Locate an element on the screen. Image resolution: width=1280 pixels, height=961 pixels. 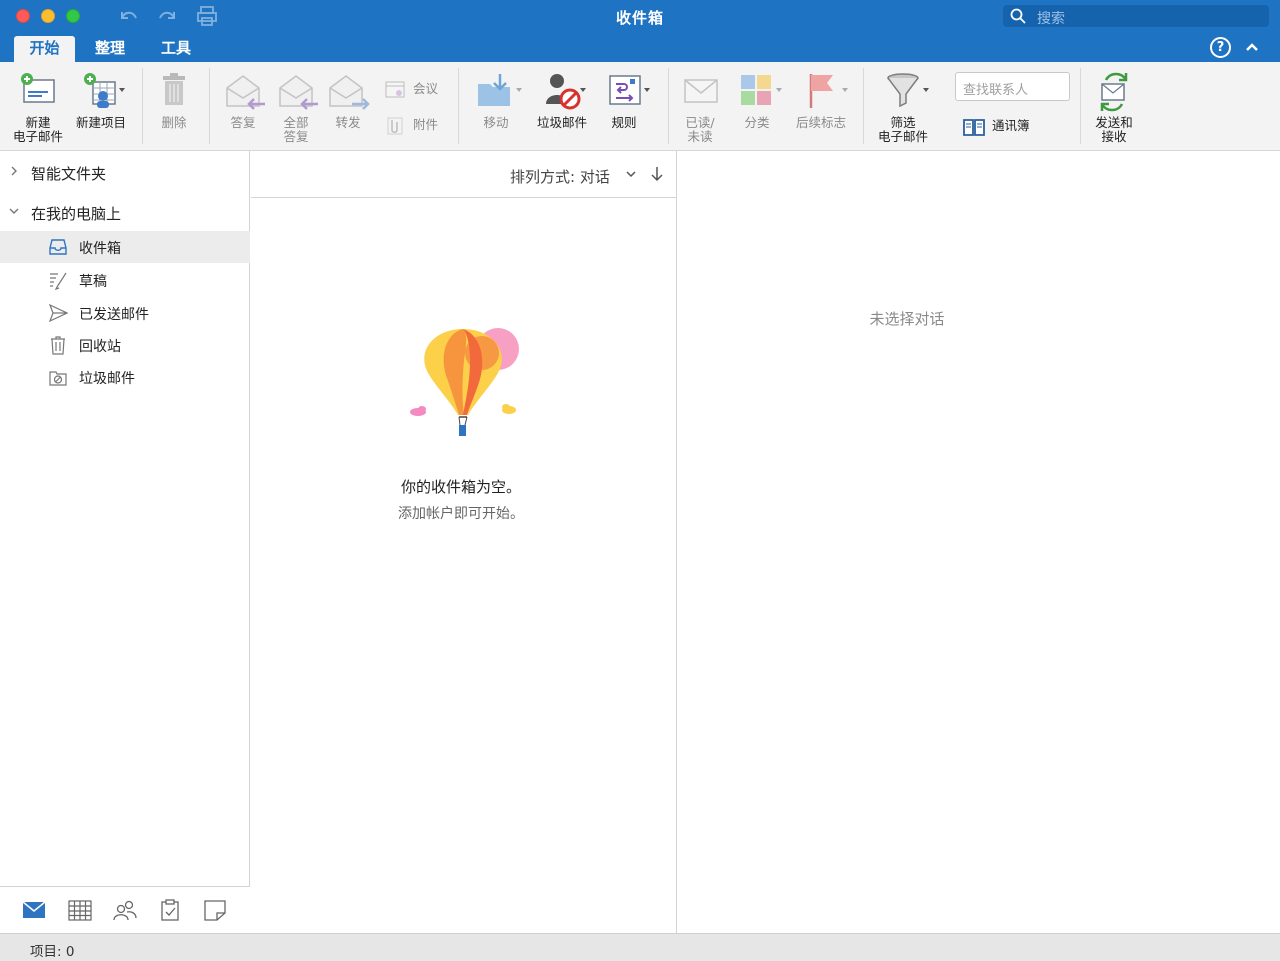
new-email-button: 新建 电子邮件 is located at coordinates (38, 107).